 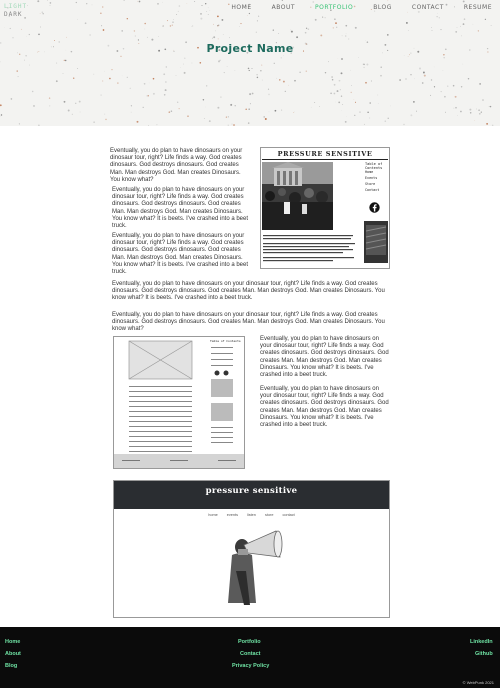 What do you see at coordinates (374, 207) in the screenshot?
I see `facebook-icon` at bounding box center [374, 207].